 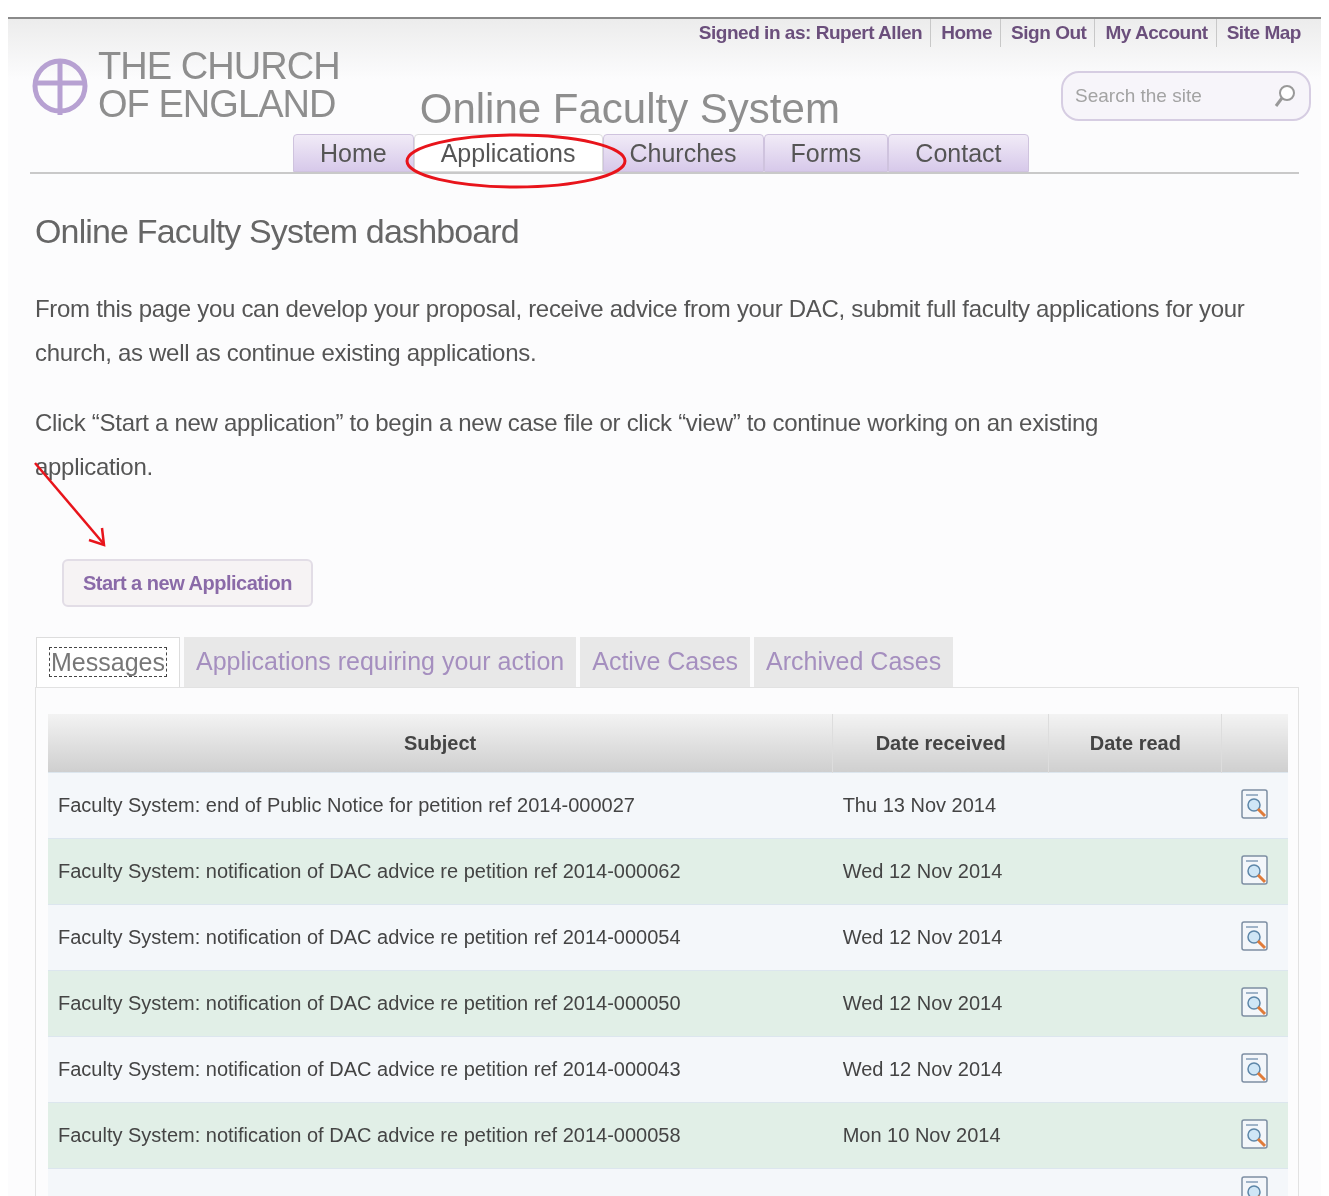 I want to click on header-link: Site Map, so click(x=1258, y=33).